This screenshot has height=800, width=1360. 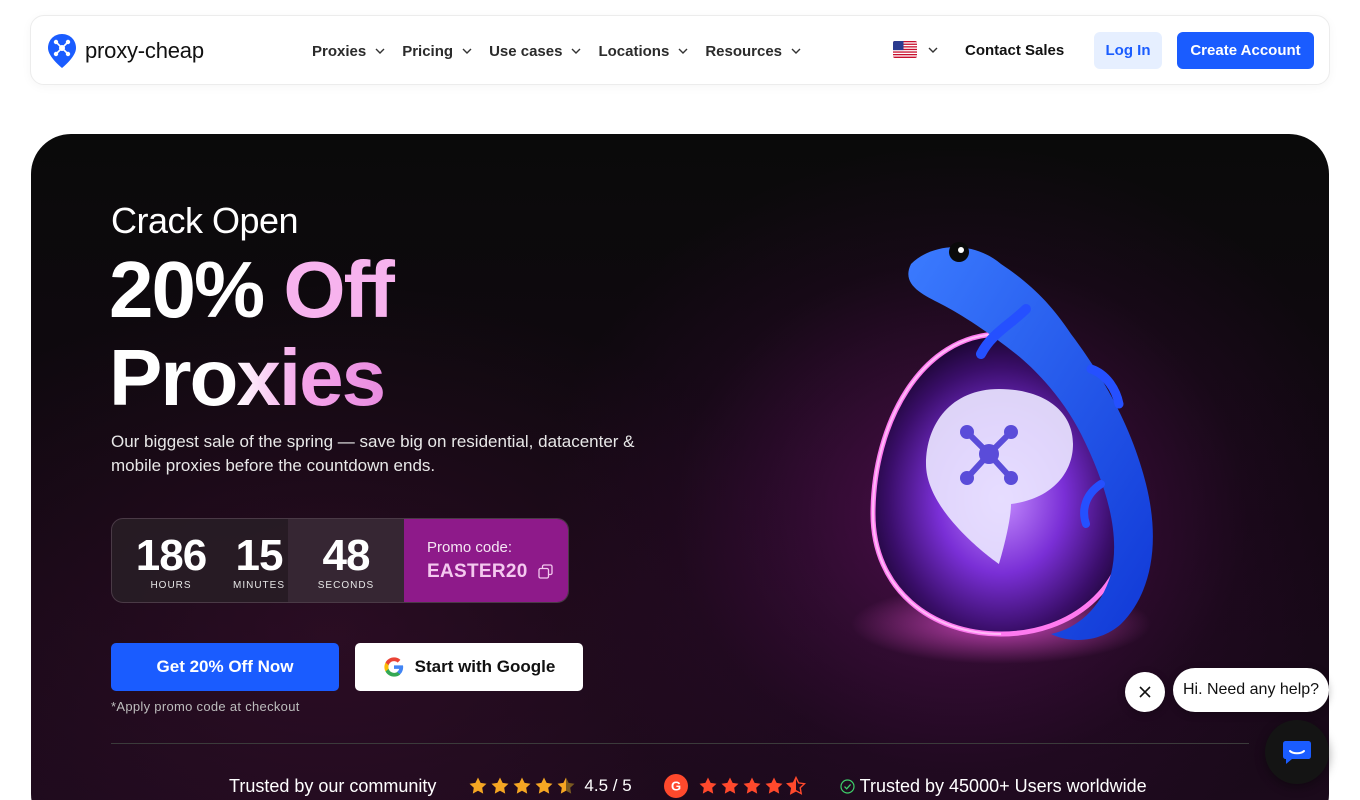 I want to click on menu-label: Pricing, so click(x=428, y=51).